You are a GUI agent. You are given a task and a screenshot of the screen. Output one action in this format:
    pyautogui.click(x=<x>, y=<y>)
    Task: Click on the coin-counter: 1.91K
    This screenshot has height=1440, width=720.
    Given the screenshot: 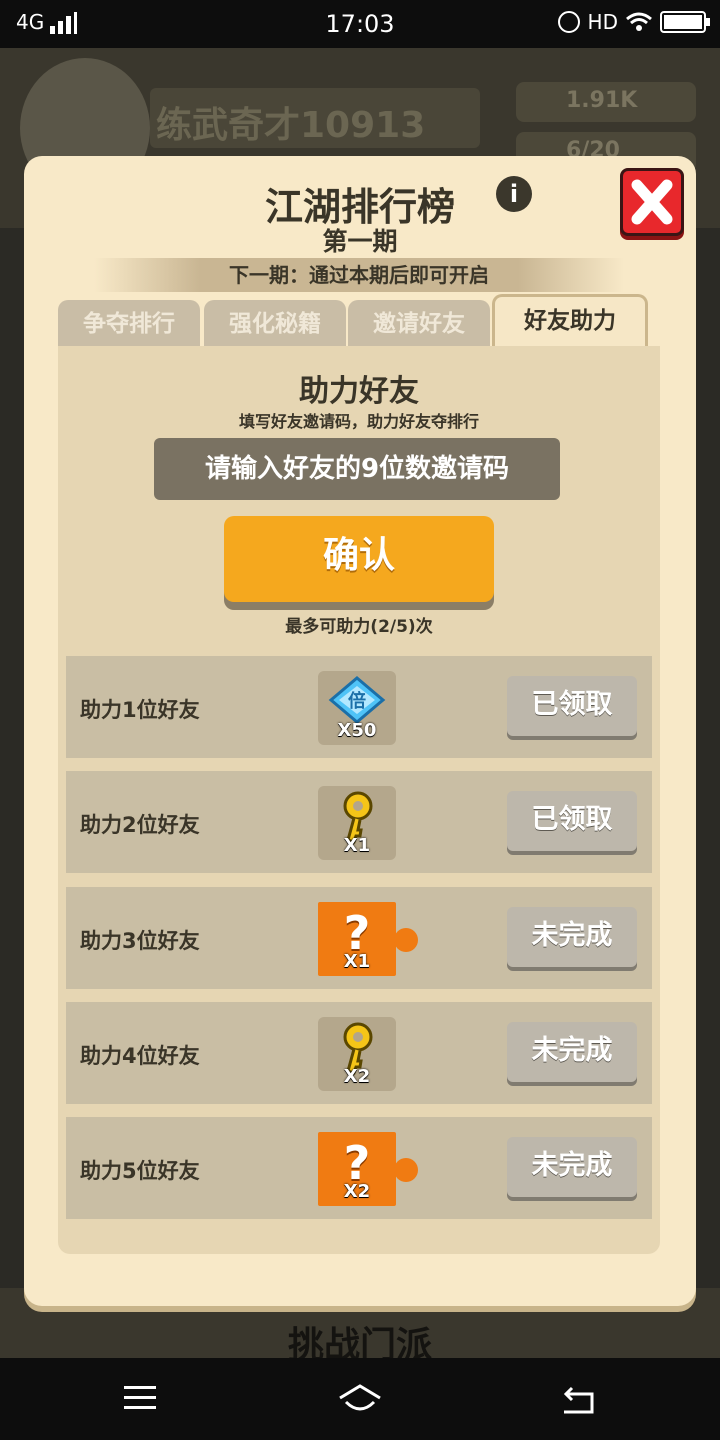 What is the action you would take?
    pyautogui.click(x=606, y=102)
    